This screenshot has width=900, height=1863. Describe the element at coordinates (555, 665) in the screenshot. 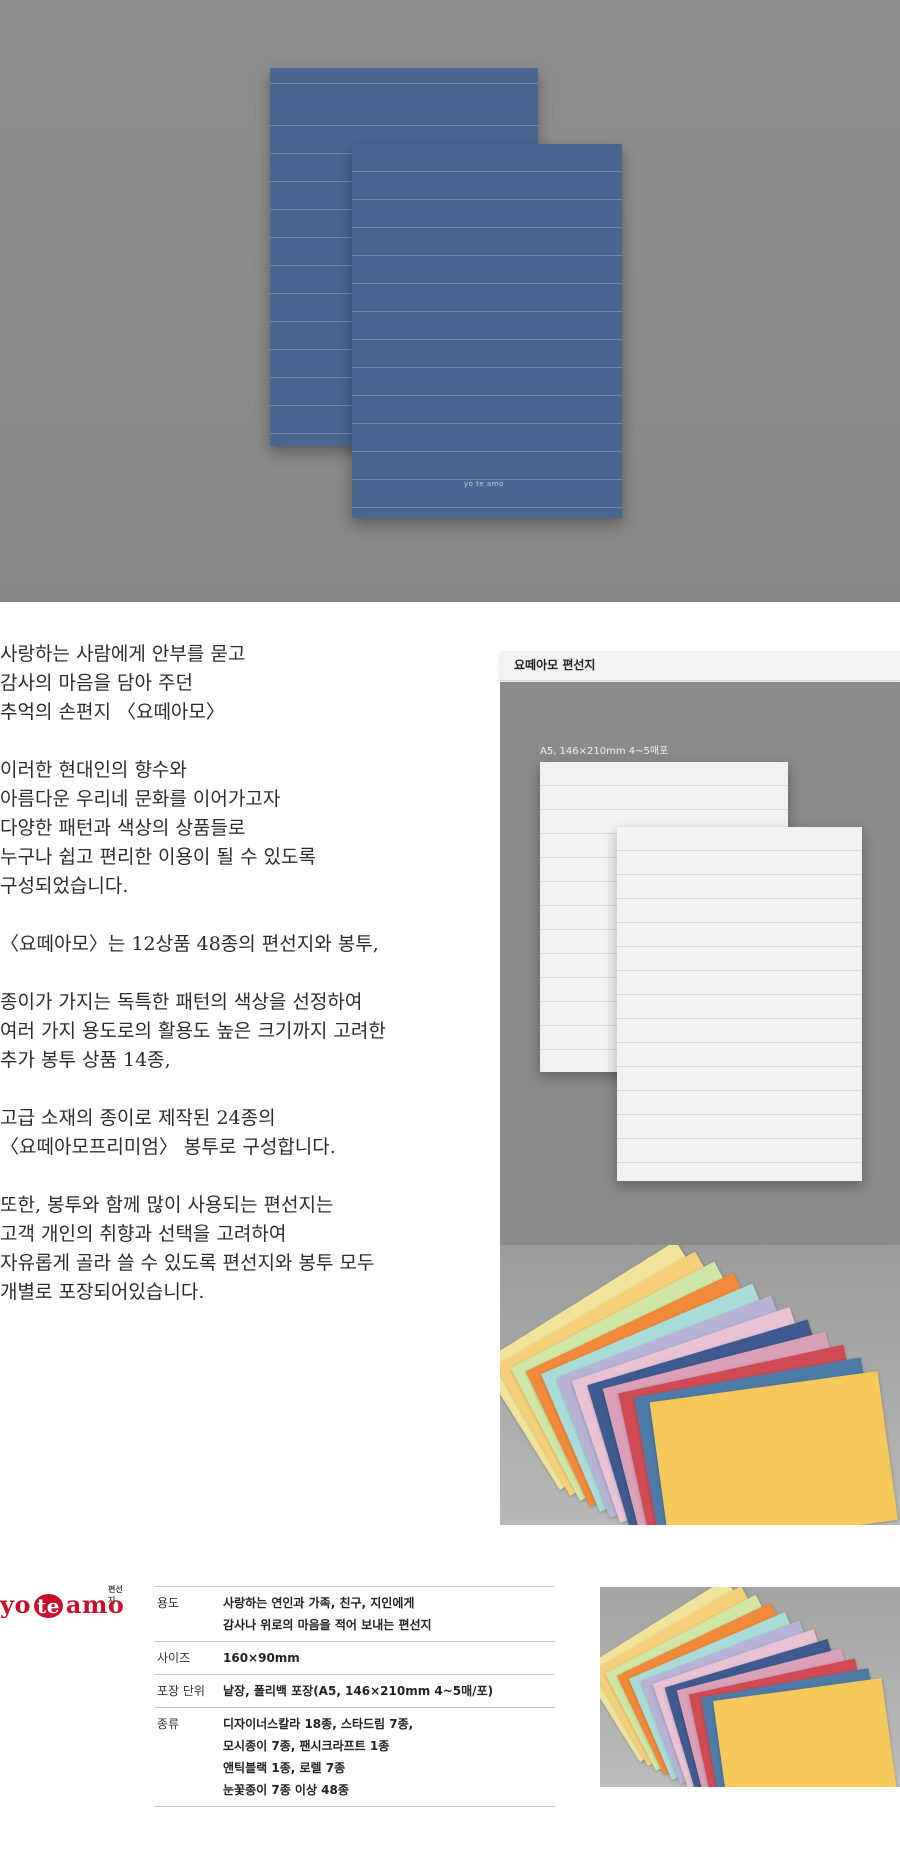

I see `product-panel-title: 요떼아모 편선지` at that location.